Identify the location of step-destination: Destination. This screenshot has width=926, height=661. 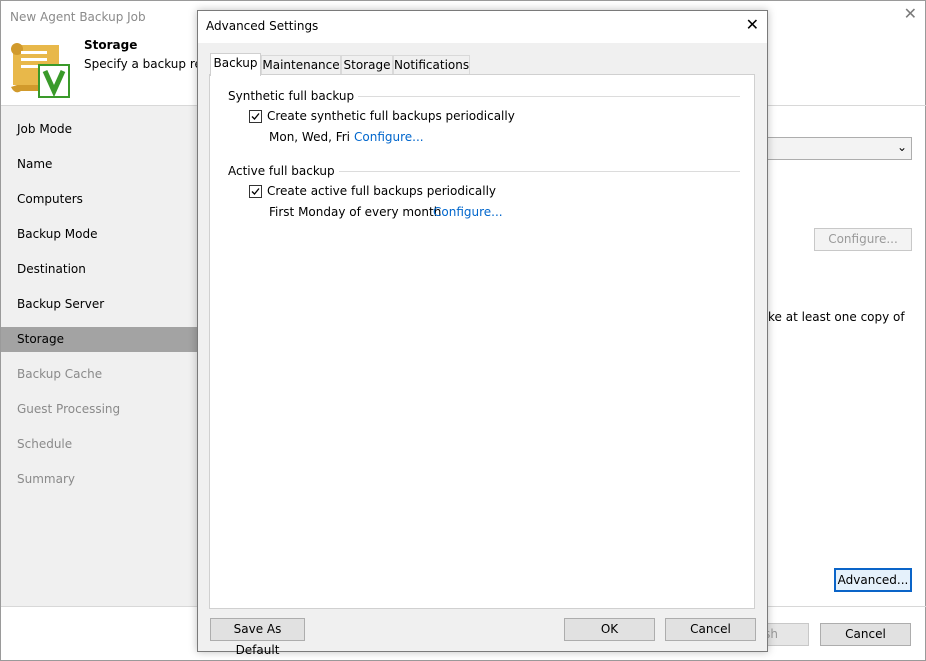
(99, 269).